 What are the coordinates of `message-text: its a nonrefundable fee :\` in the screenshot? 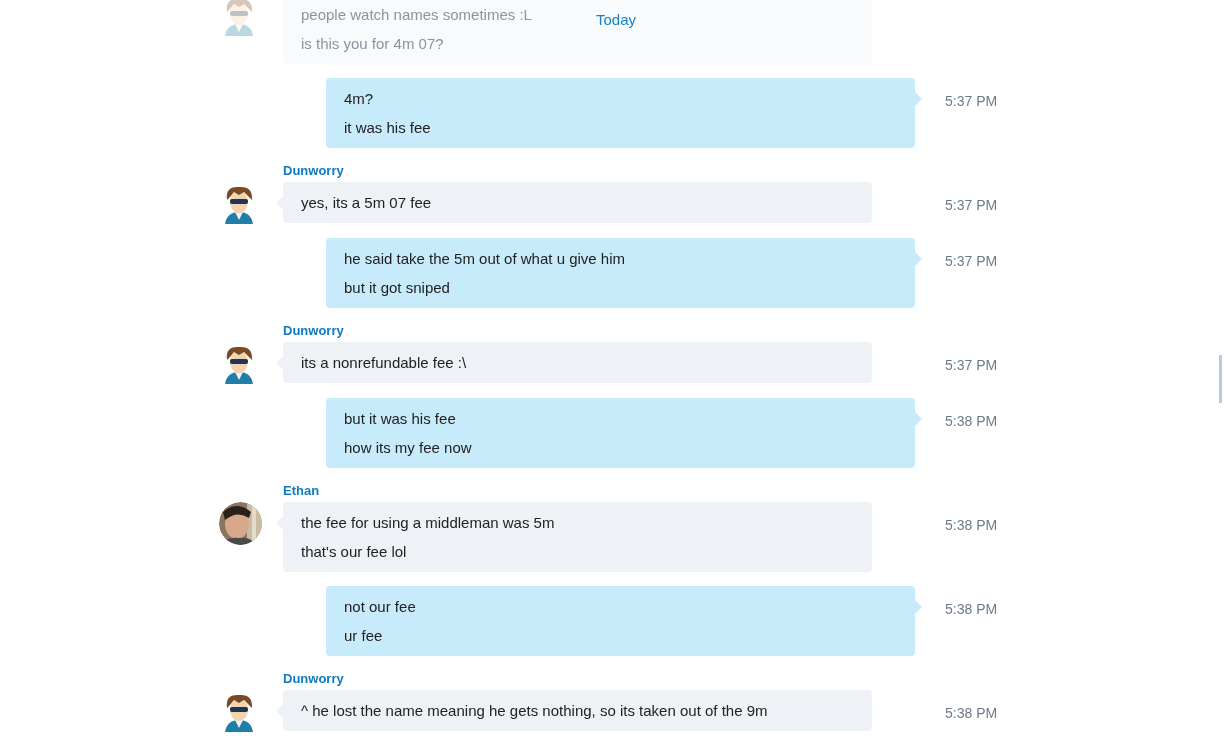 It's located at (384, 363).